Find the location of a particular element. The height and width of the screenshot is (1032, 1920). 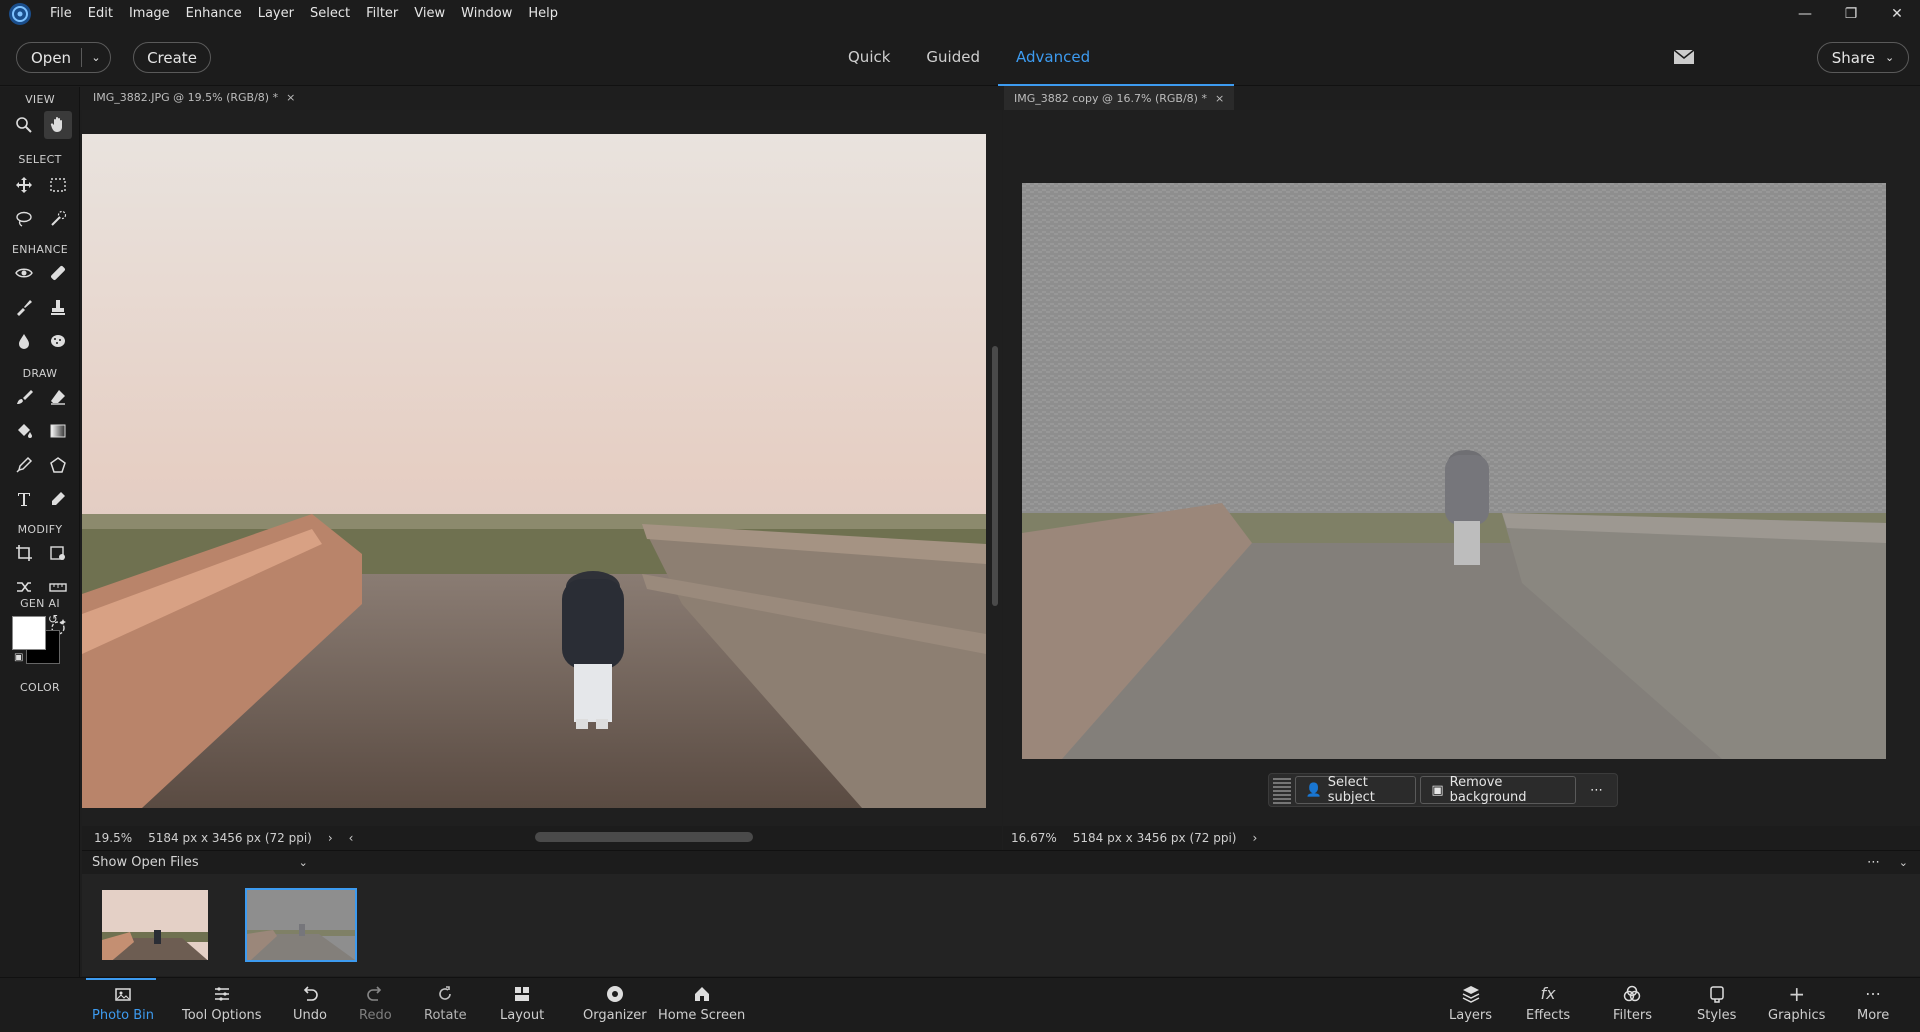

mail-icon is located at coordinates (1684, 57).